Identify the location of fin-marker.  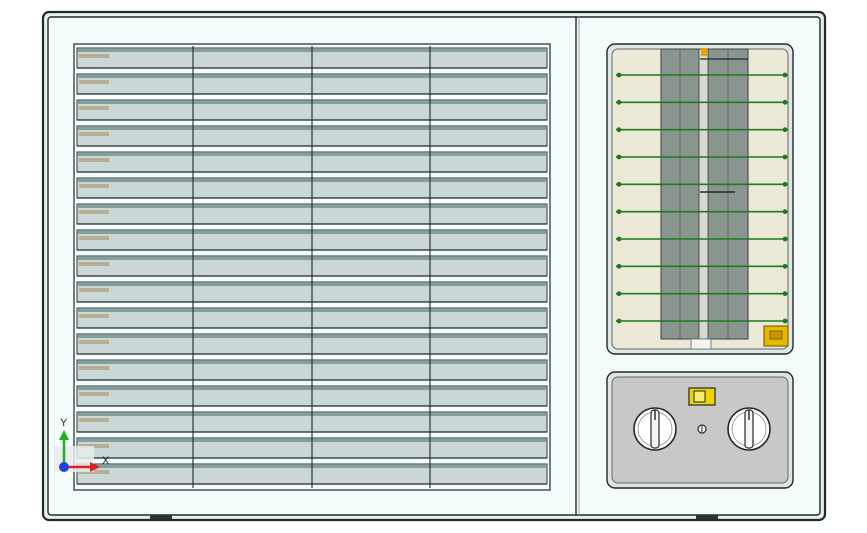
(704, 52).